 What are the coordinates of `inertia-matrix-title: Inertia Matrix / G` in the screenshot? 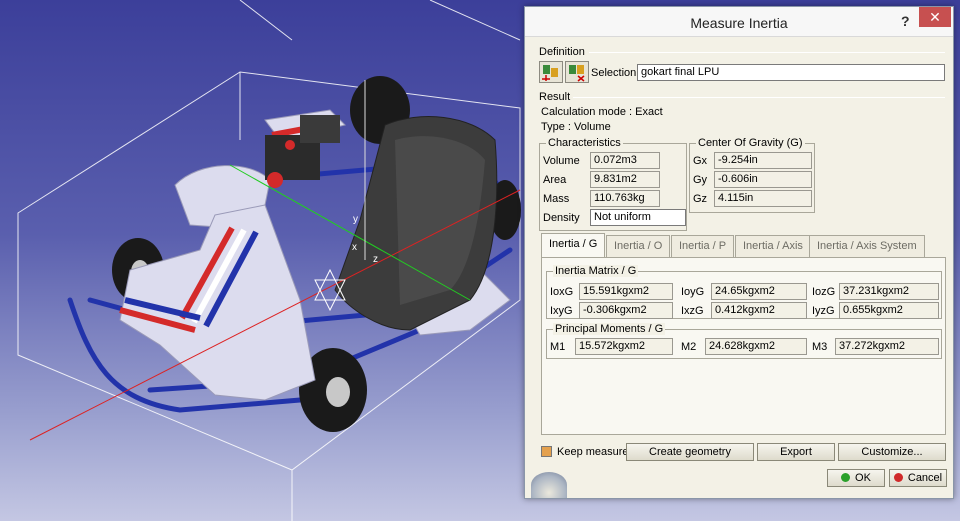 It's located at (596, 271).